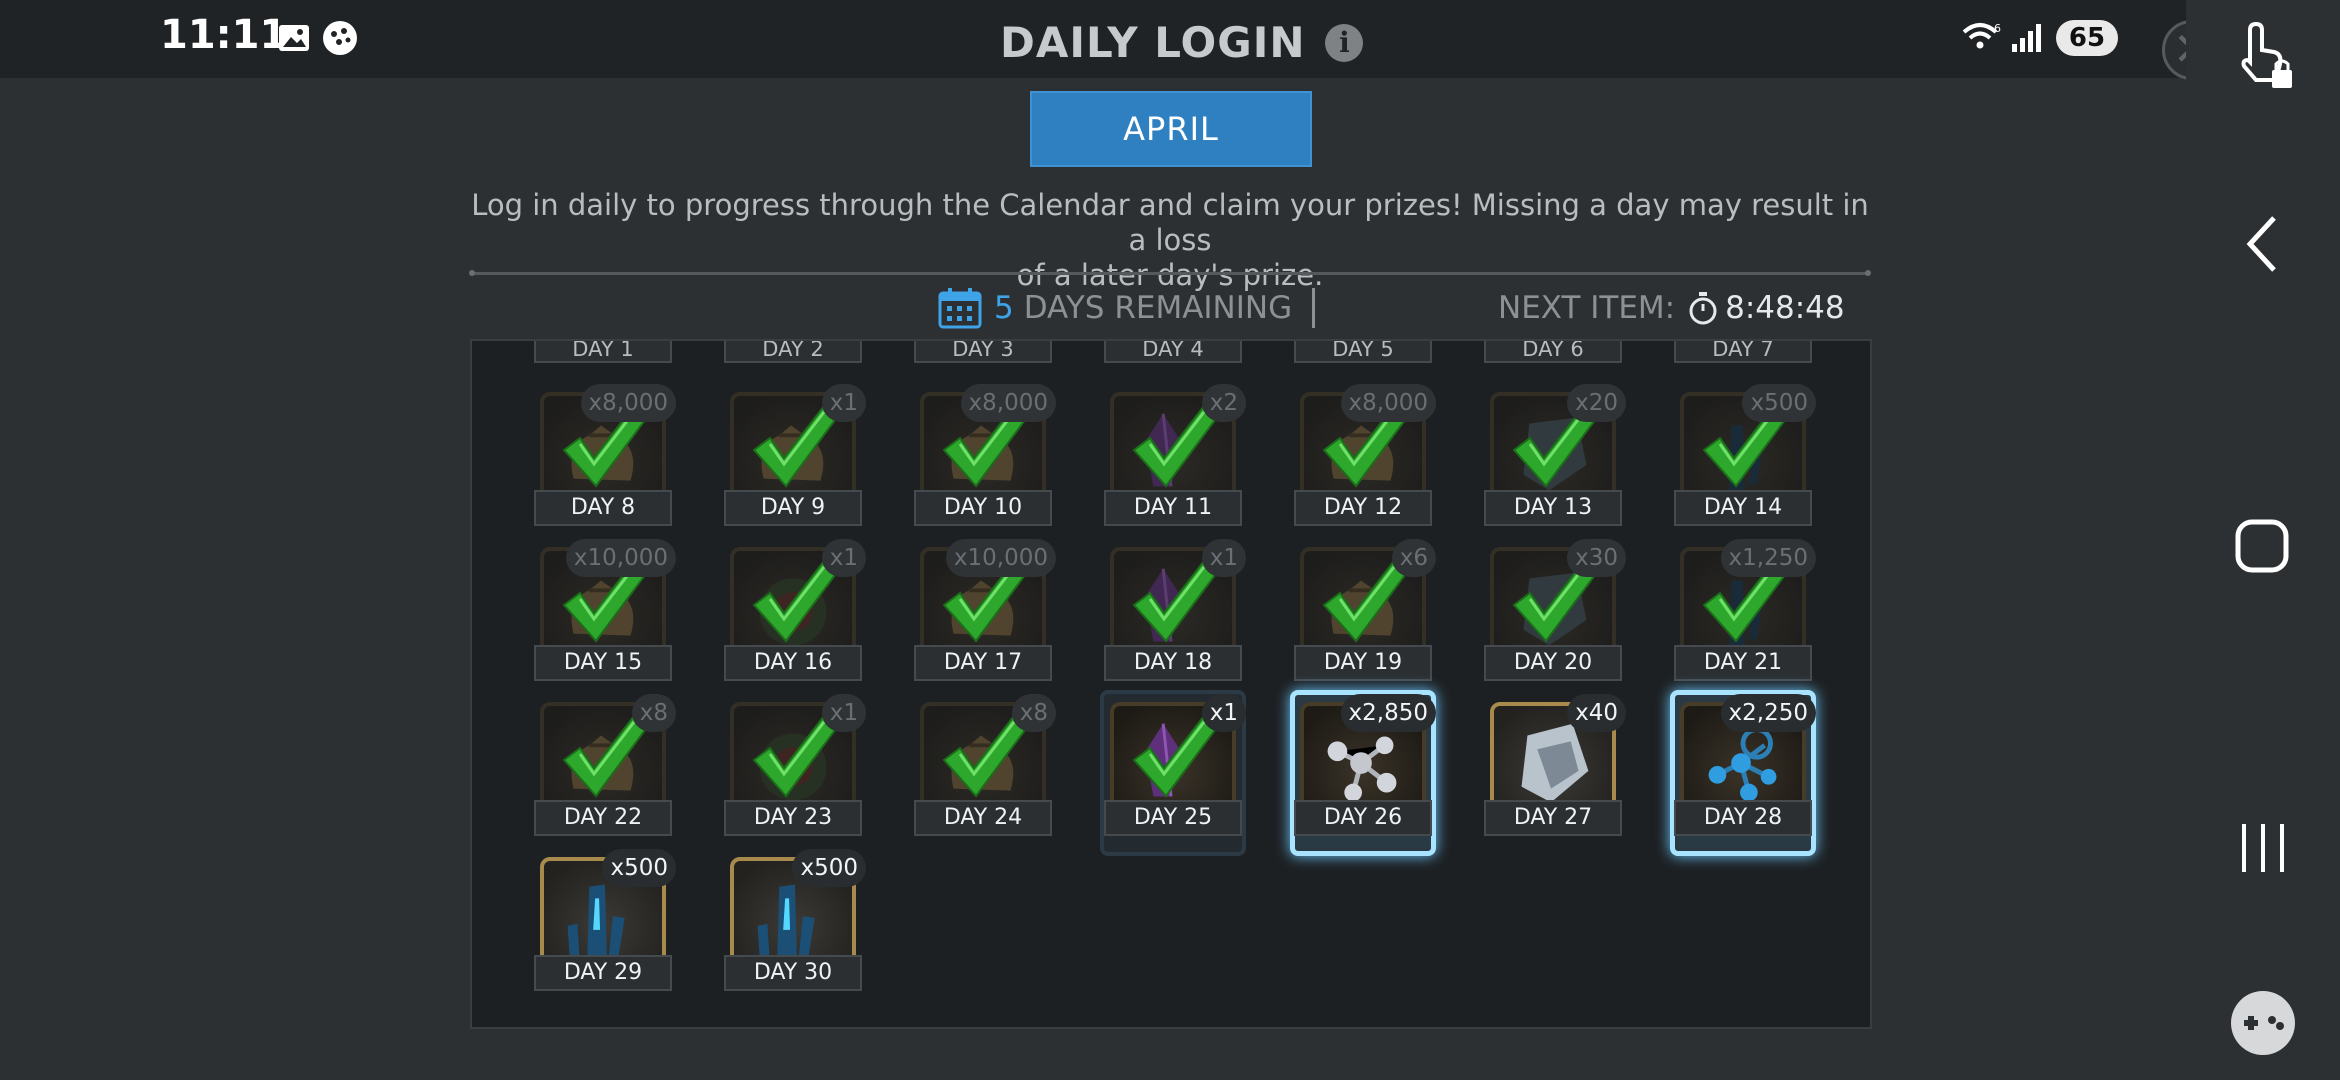 The width and height of the screenshot is (2340, 1080). What do you see at coordinates (340, 38) in the screenshot?
I see `game-notification-icon` at bounding box center [340, 38].